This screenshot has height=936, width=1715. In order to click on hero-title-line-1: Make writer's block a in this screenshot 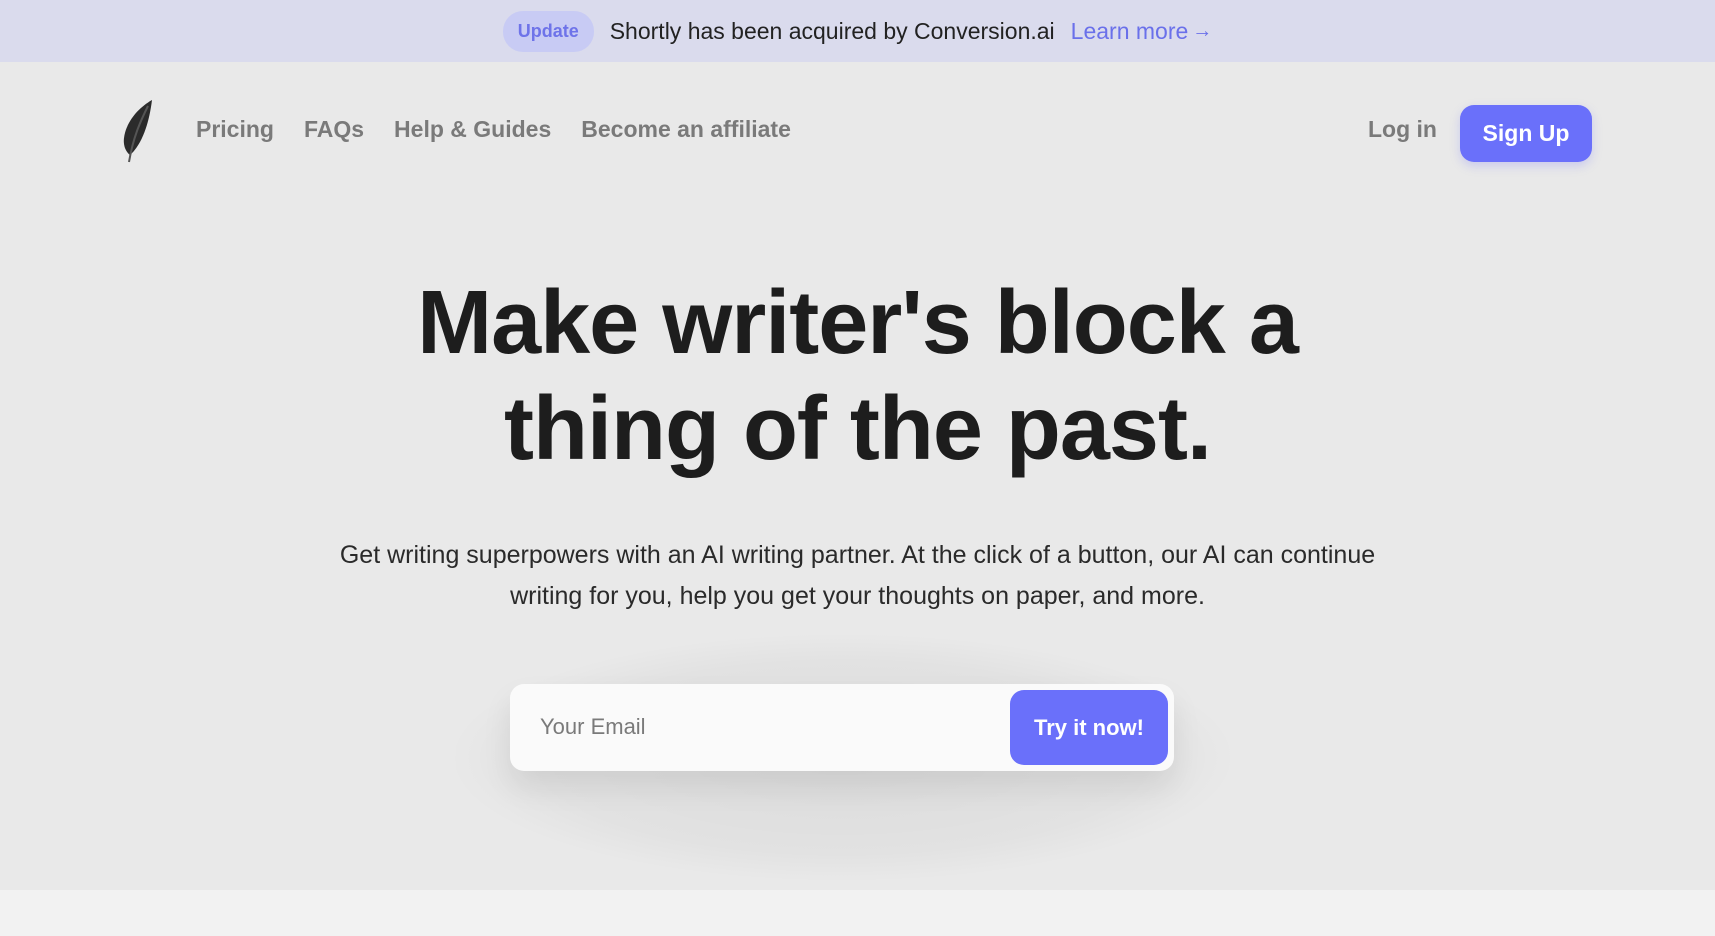, I will do `click(858, 323)`.